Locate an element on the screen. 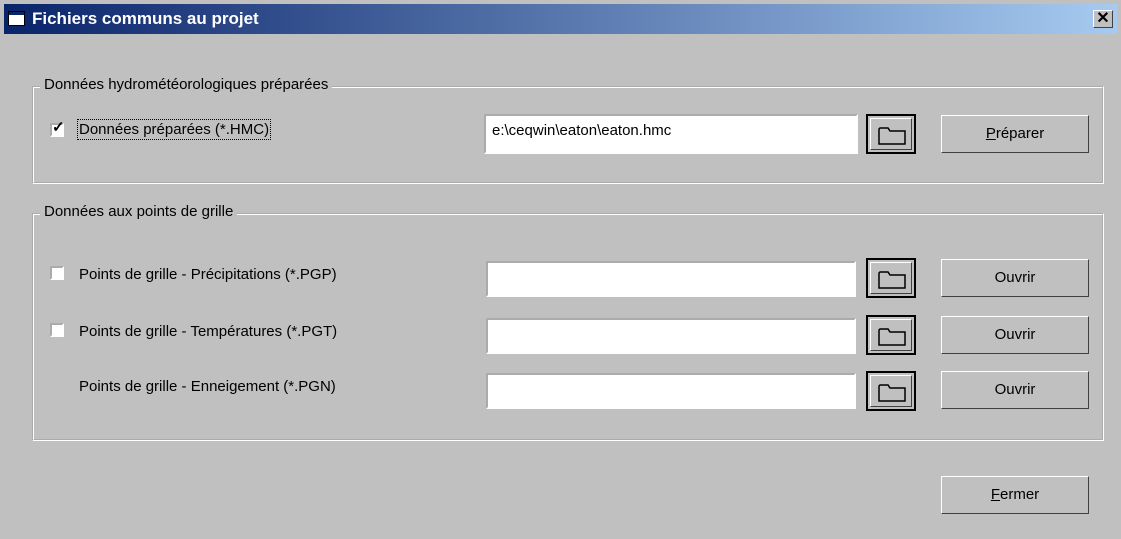 This screenshot has width=1121, height=539. prepared-data-checkbox: ✓ is located at coordinates (57, 128).